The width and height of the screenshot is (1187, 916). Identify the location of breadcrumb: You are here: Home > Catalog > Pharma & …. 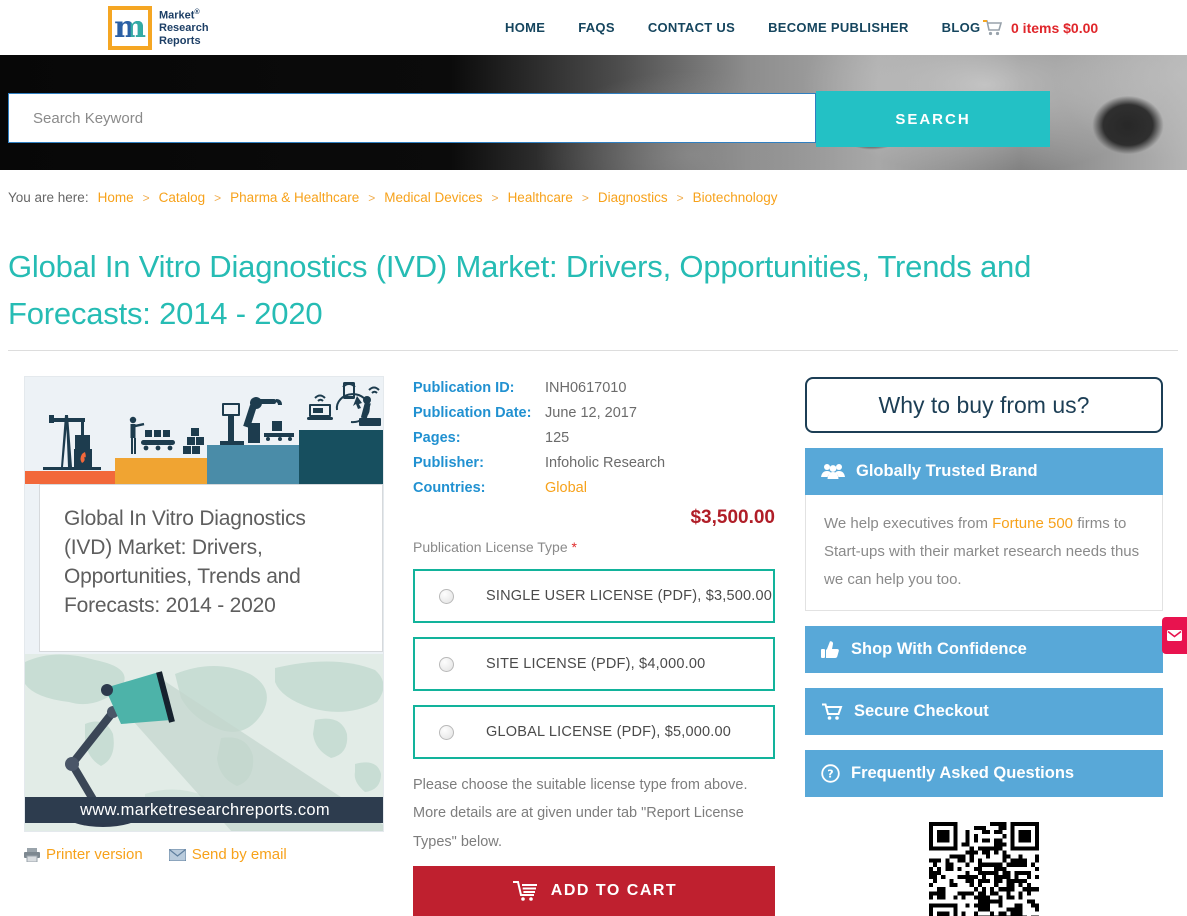
(392, 197).